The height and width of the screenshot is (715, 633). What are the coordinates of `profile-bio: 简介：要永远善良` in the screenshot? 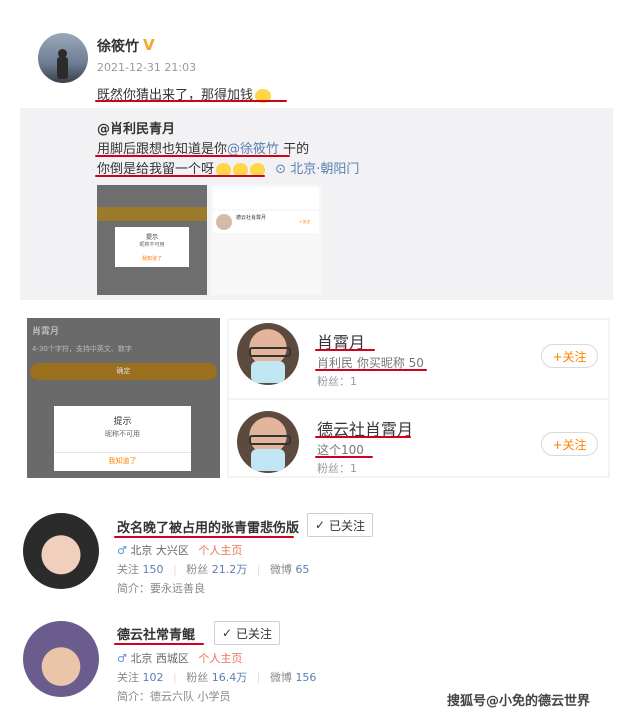 It's located at (161, 588).